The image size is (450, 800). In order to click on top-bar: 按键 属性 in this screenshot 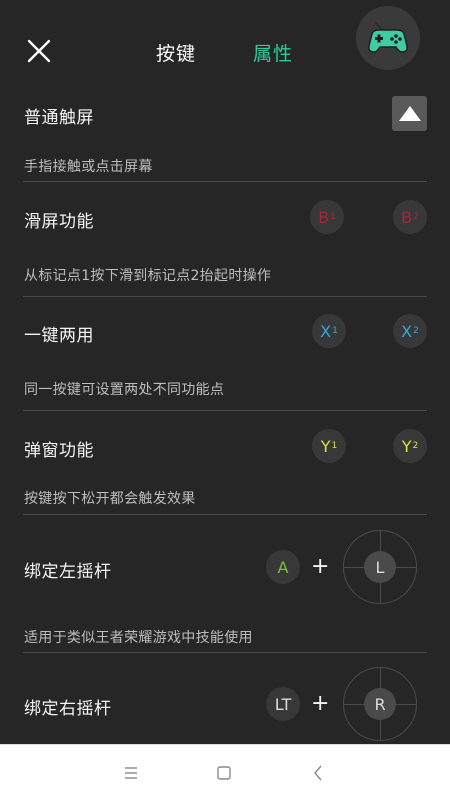, I will do `click(225, 50)`.